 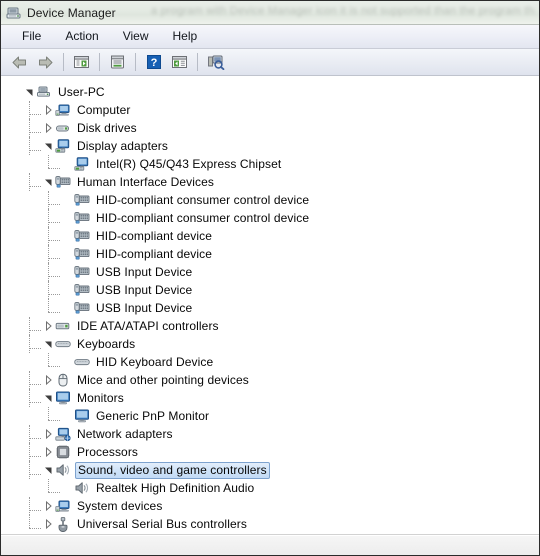 I want to click on properties-button, so click(x=117, y=62).